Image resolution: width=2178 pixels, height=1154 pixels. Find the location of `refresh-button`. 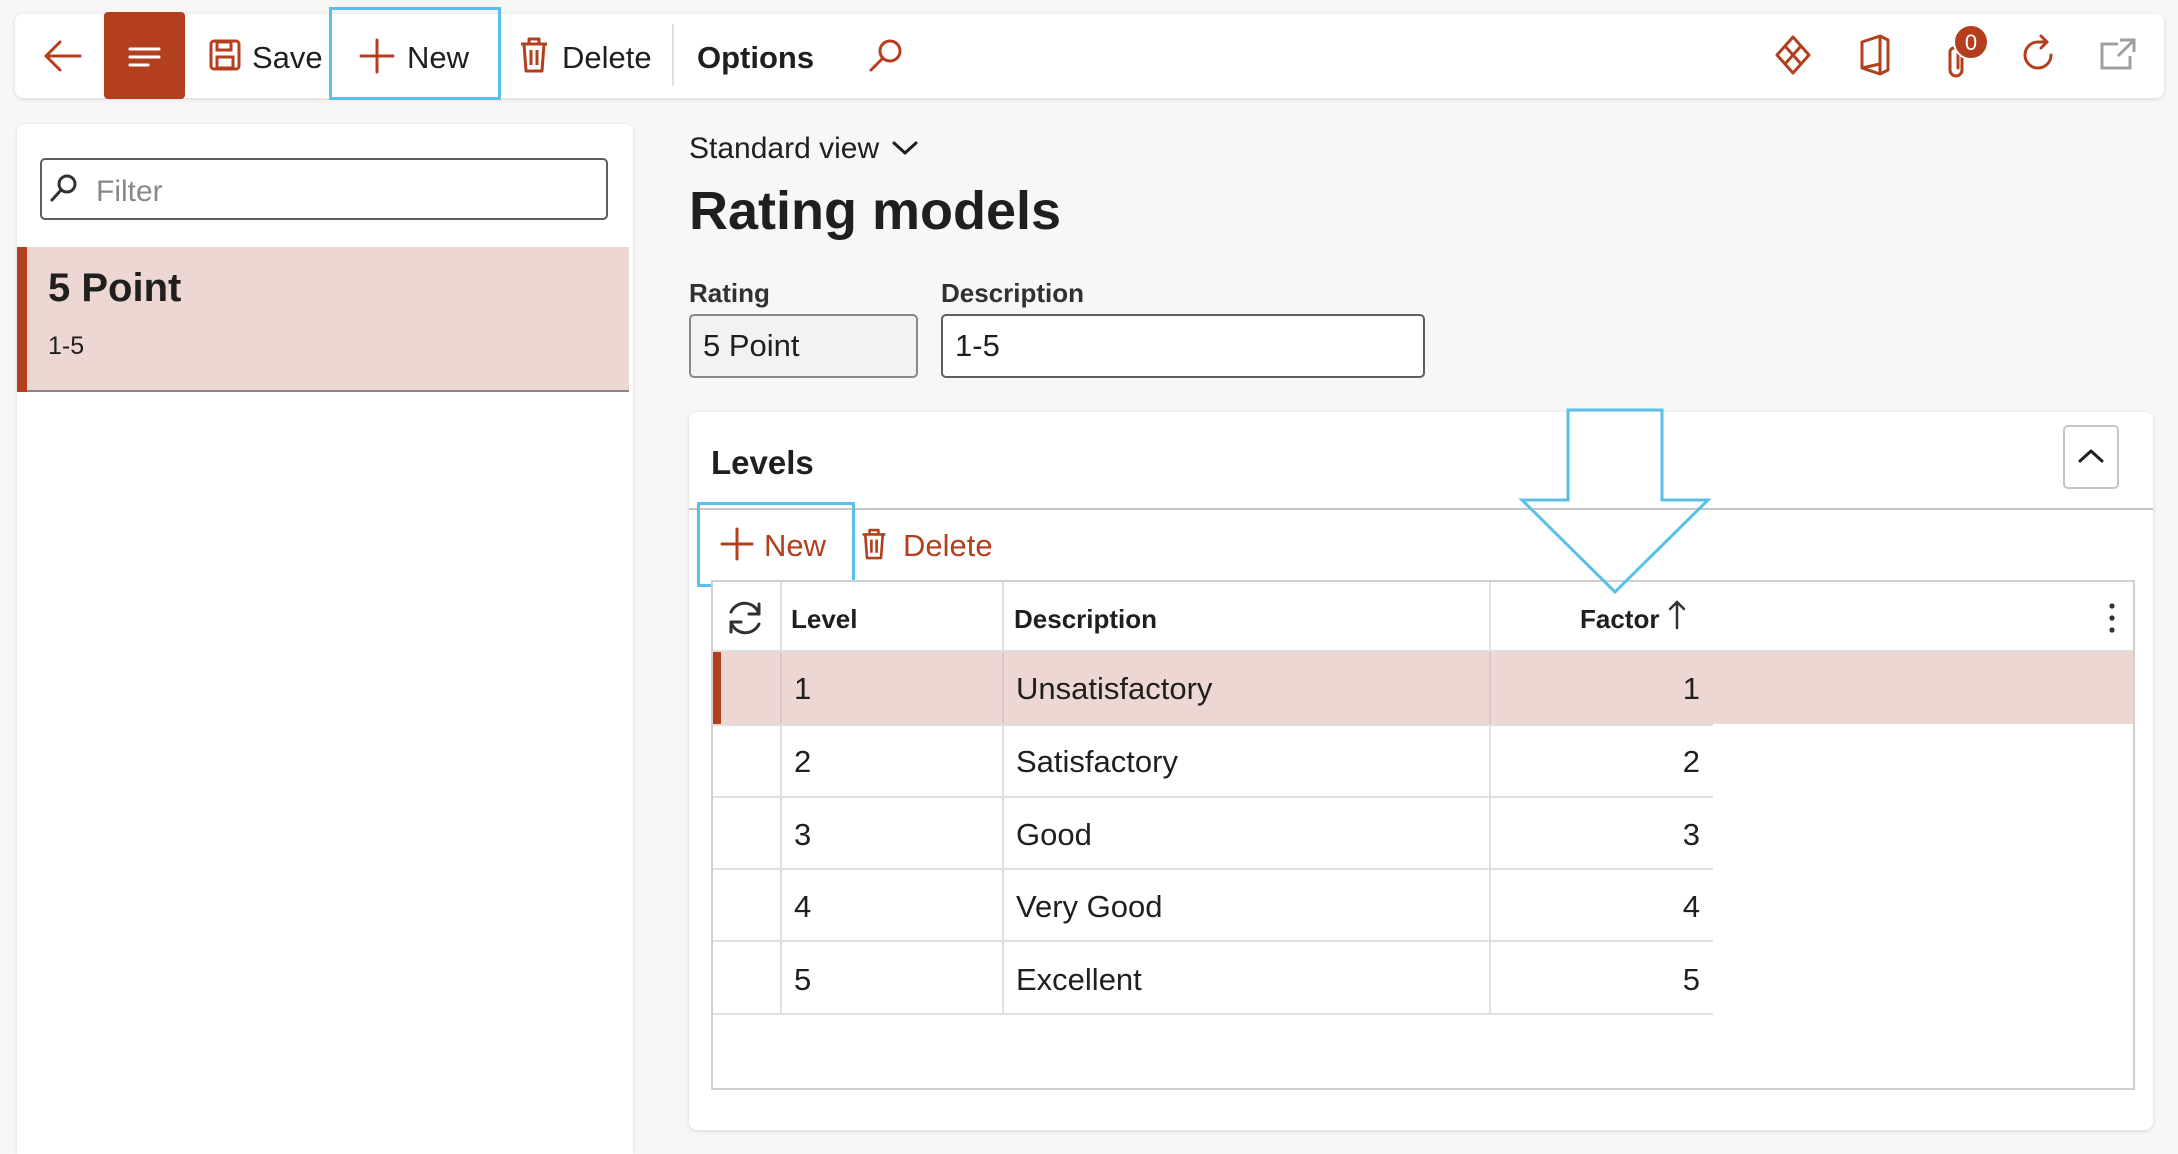

refresh-button is located at coordinates (2038, 55).